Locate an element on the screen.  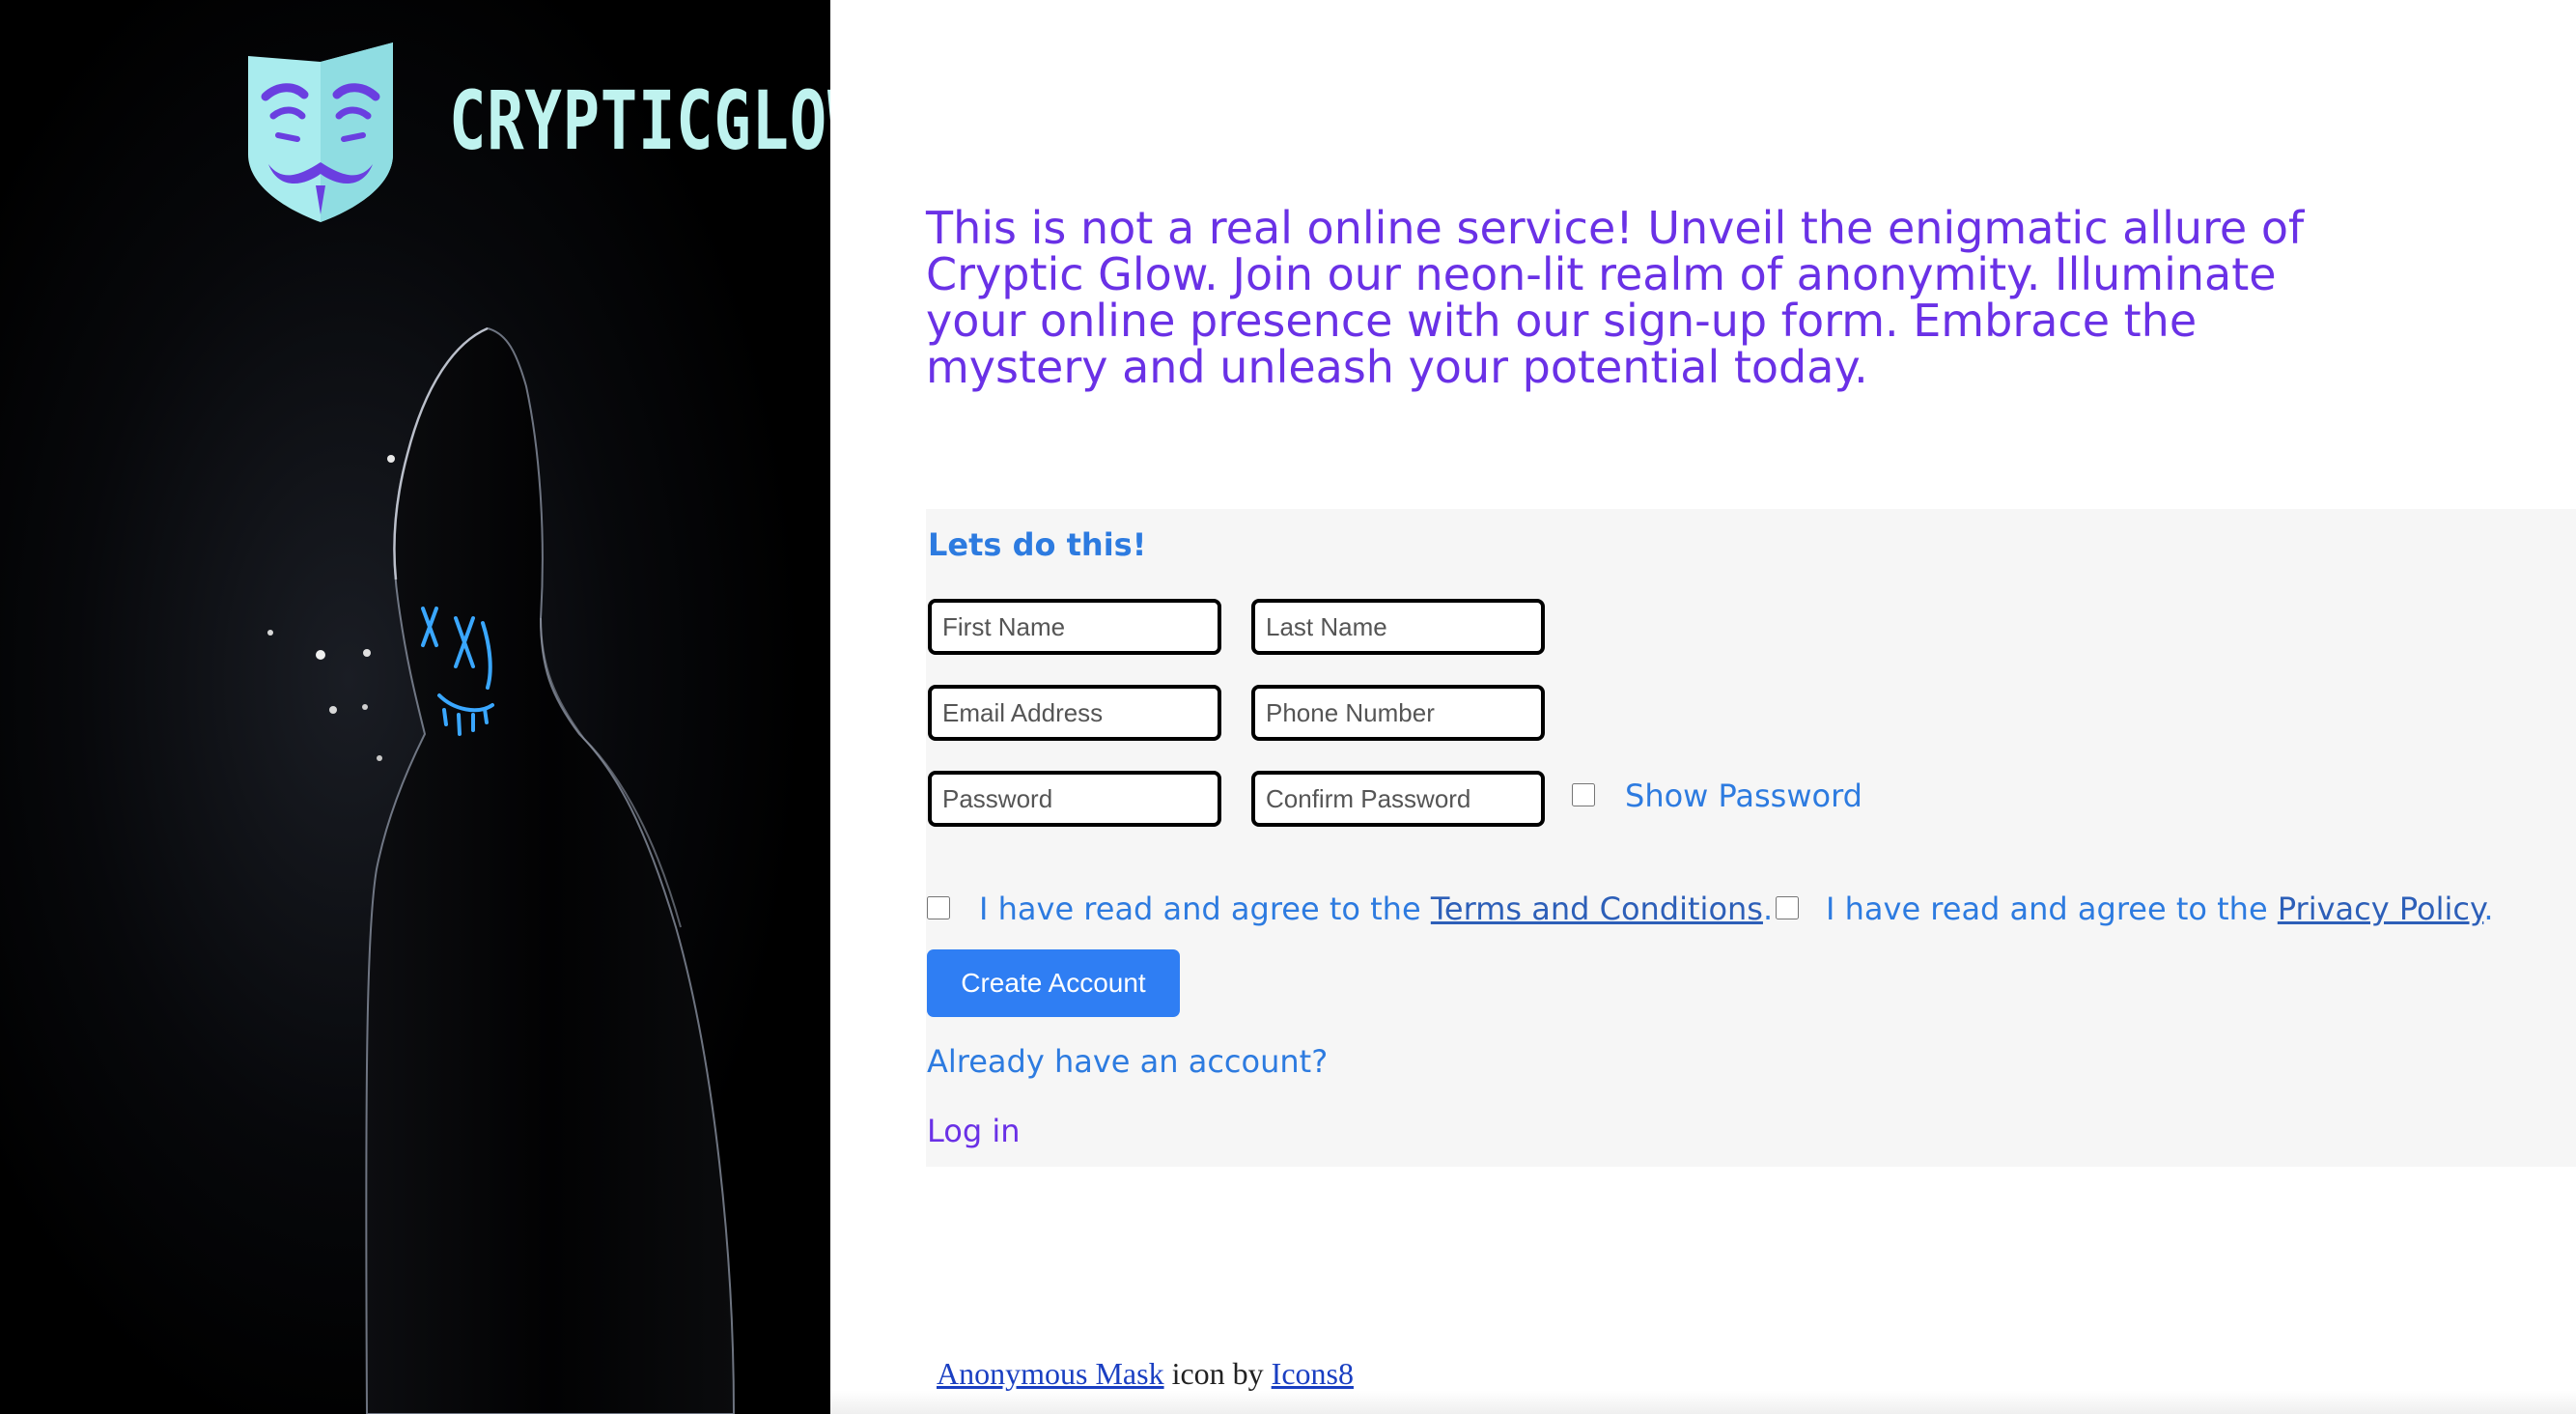
create-account-button: Create Account is located at coordinates (1053, 983).